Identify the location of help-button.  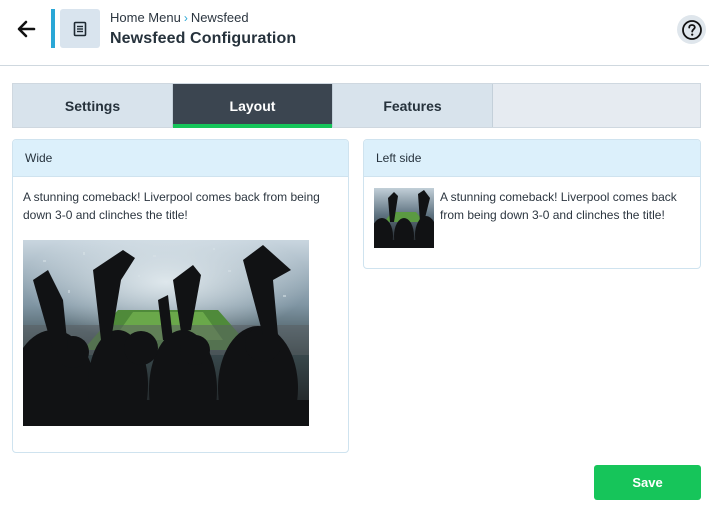
(691, 29).